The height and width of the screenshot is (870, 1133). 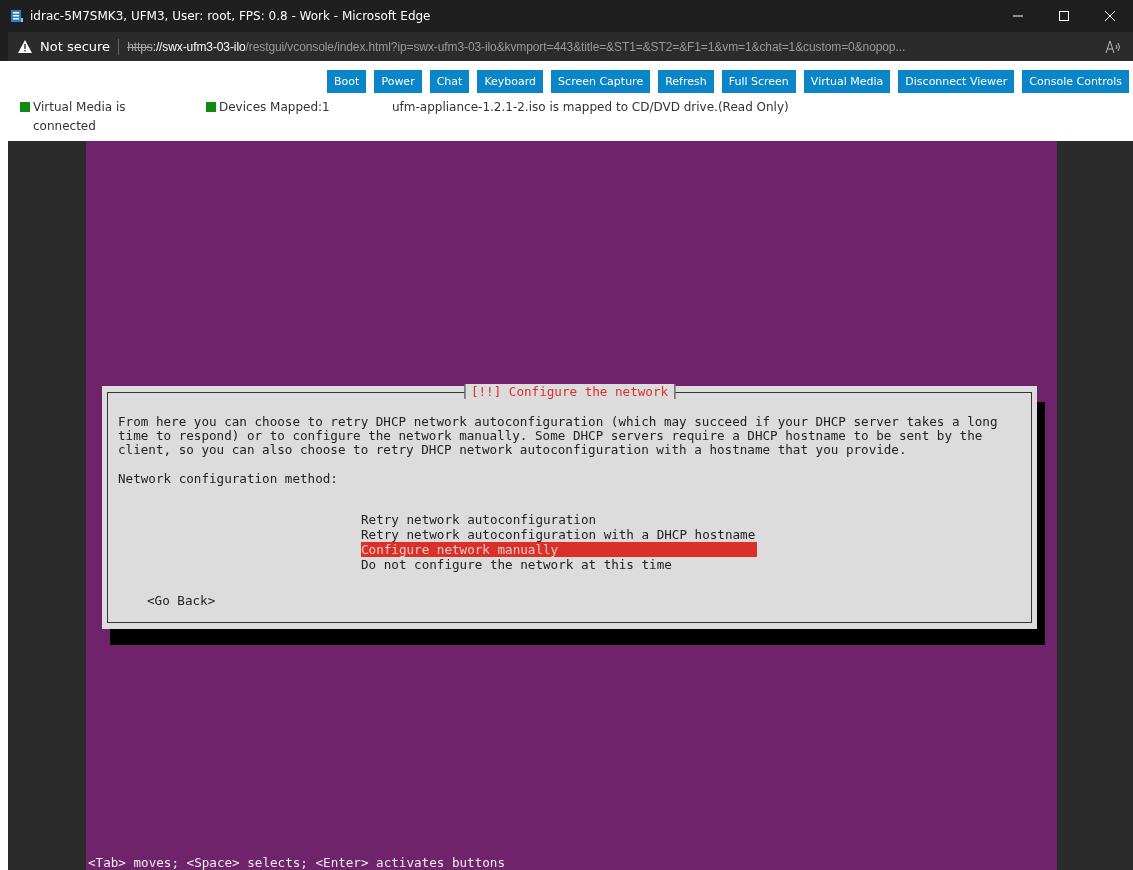 I want to click on toolbar-button: Virtual Media, so click(x=847, y=81).